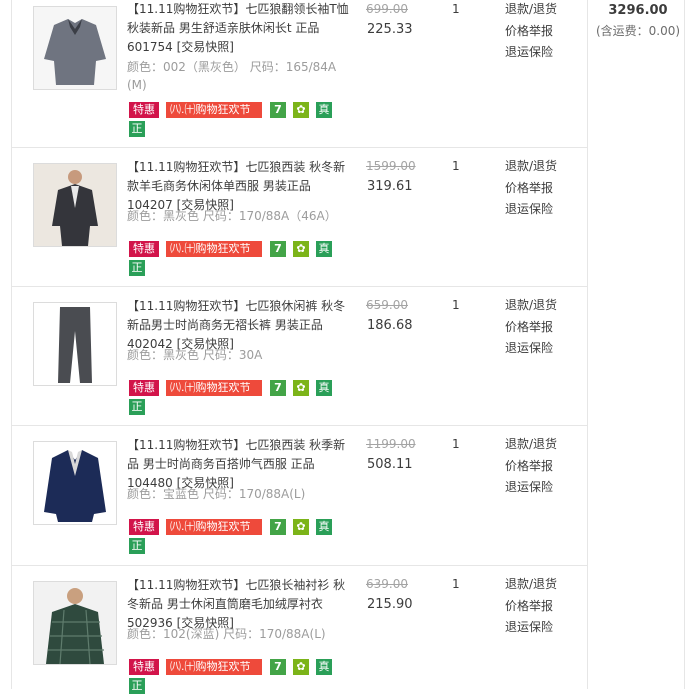 The height and width of the screenshot is (694, 686). What do you see at coordinates (390, 186) in the screenshot?
I see `paid-price: 319.61` at bounding box center [390, 186].